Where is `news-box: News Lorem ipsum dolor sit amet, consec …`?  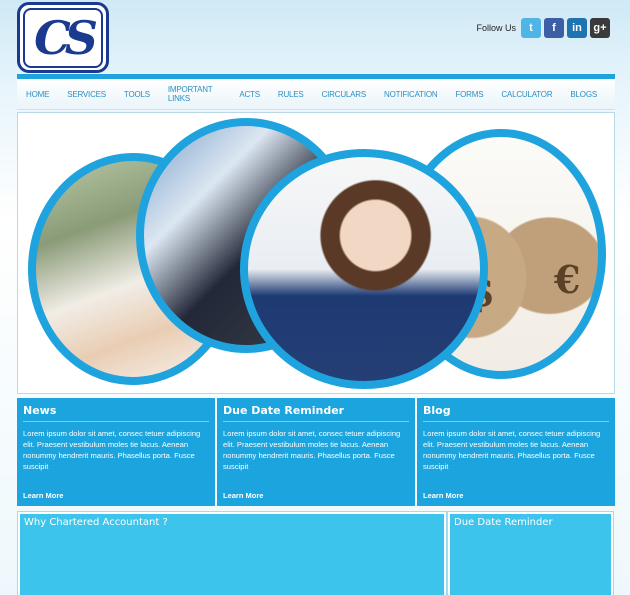 news-box: News Lorem ipsum dolor sit amet, consec … is located at coordinates (116, 452).